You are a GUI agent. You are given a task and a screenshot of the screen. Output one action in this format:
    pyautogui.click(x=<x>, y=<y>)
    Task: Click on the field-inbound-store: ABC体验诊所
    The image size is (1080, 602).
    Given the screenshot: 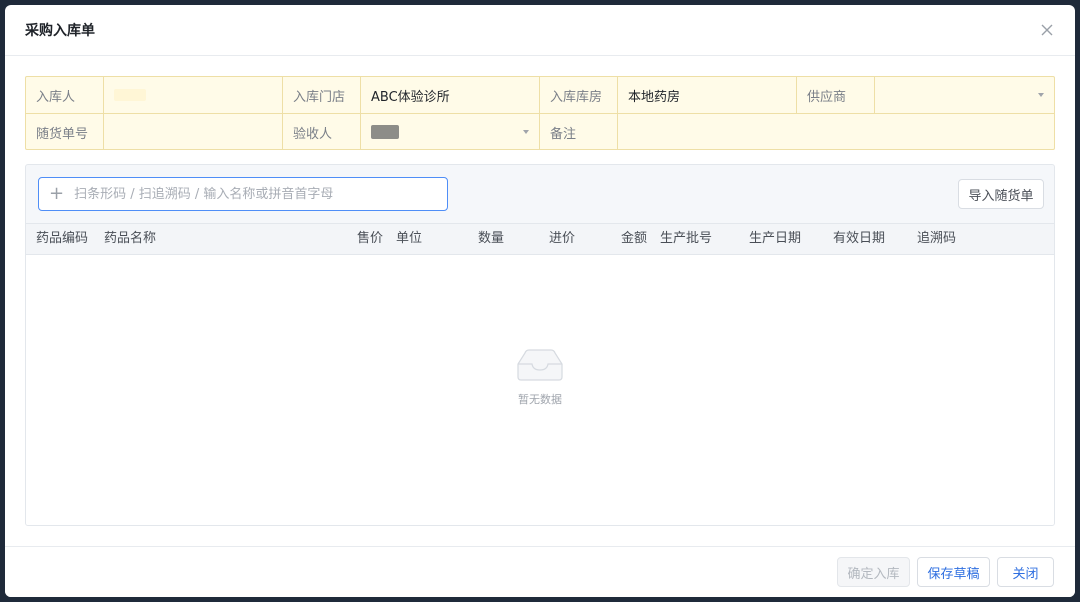 What is the action you would take?
    pyautogui.click(x=450, y=95)
    